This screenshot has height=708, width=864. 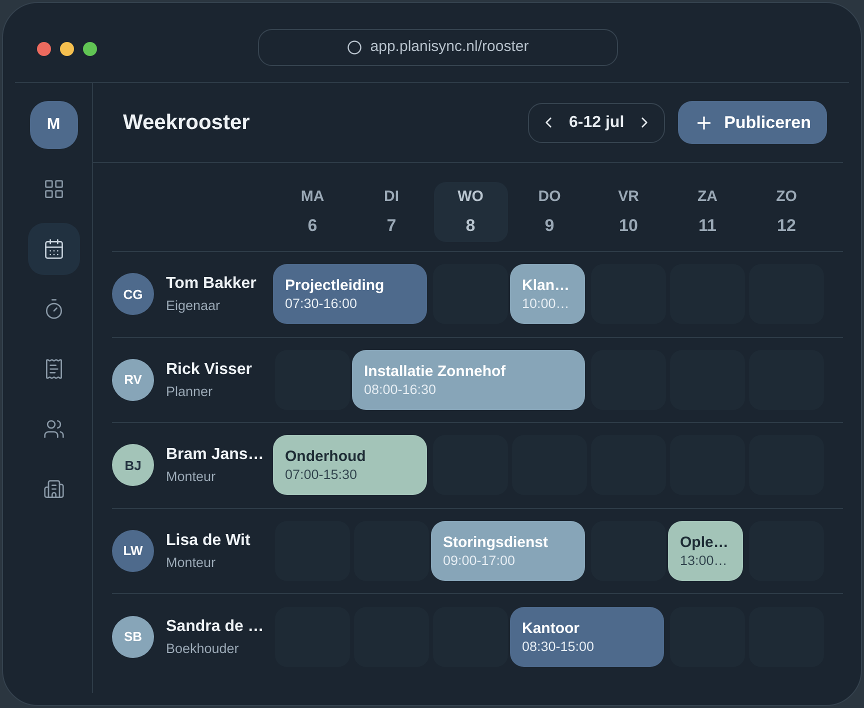 What do you see at coordinates (211, 284) in the screenshot?
I see `person-name: Tom Bakker` at bounding box center [211, 284].